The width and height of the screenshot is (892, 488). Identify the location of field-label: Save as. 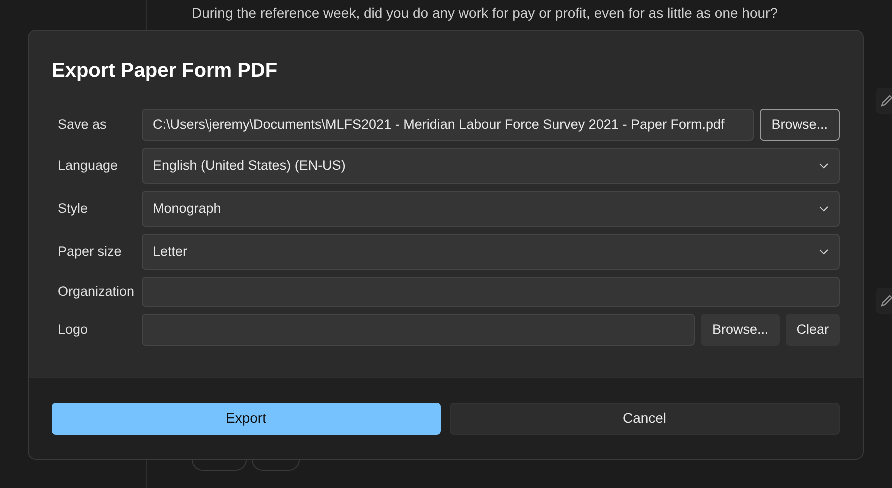
(82, 125).